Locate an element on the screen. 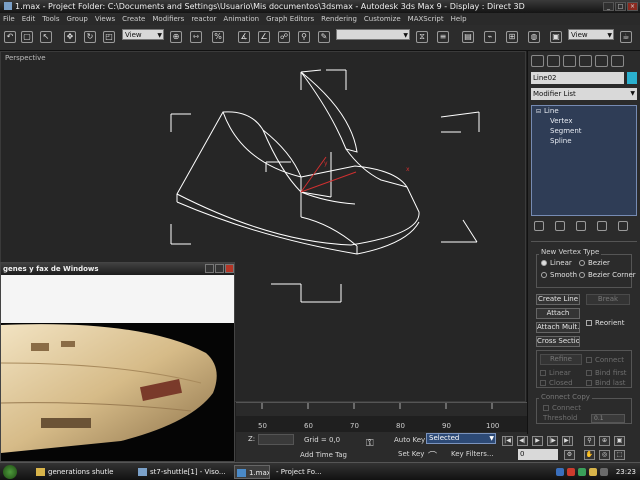 This screenshot has width=640, height=480. percent-snap-icon: ☍ is located at coordinates (284, 37).